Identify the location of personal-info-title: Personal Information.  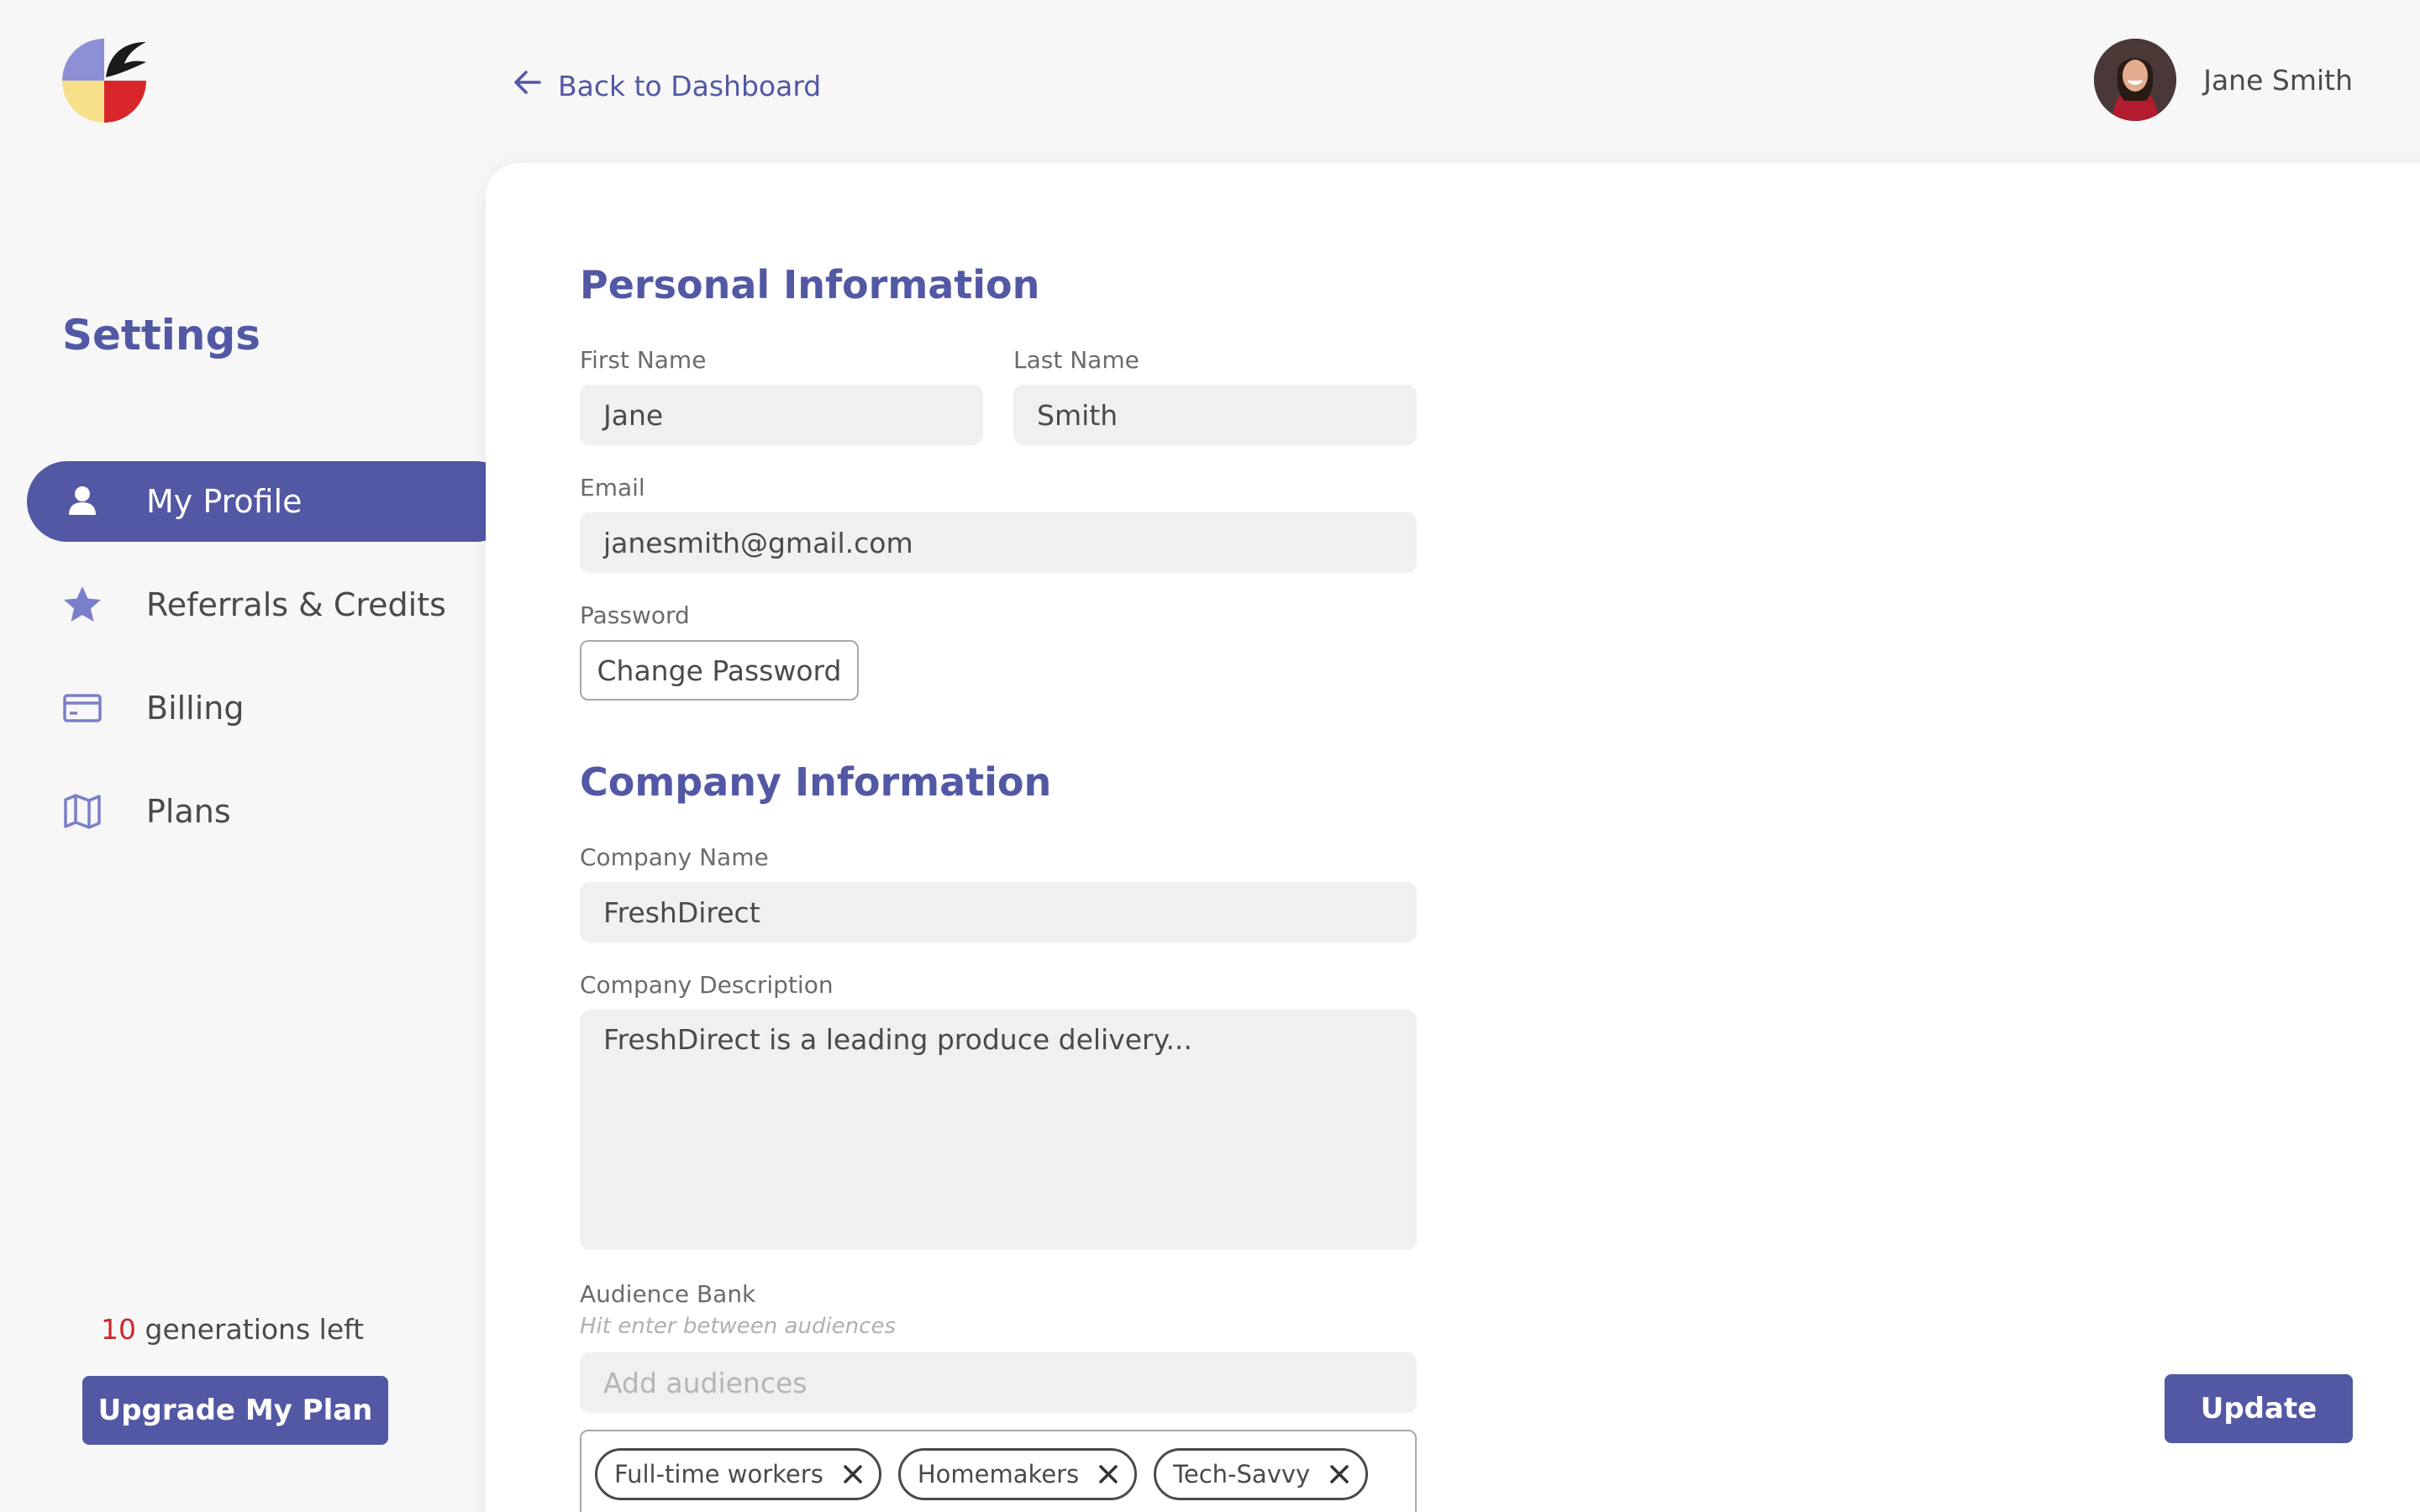
(810, 284).